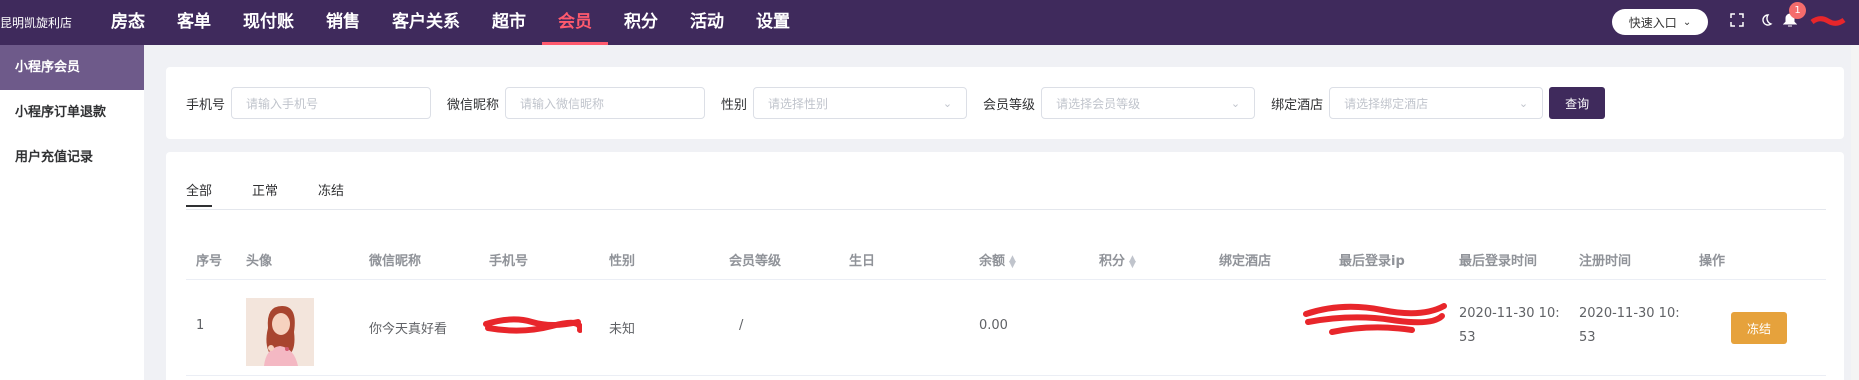  Describe the element at coordinates (755, 261) in the screenshot. I see `th-member-level: 会员等级` at that location.